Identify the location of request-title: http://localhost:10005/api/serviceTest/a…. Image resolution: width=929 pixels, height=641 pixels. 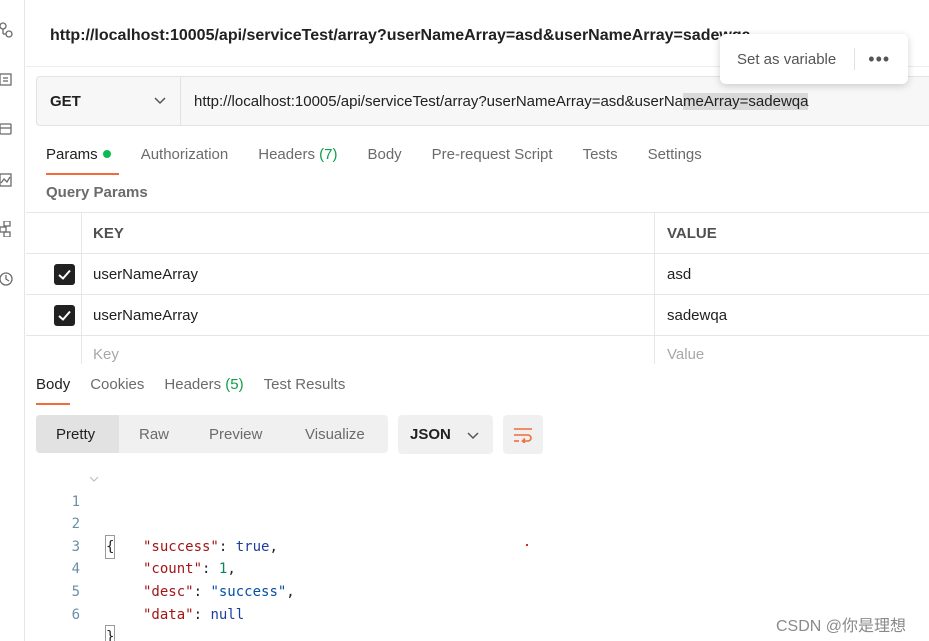
(400, 36).